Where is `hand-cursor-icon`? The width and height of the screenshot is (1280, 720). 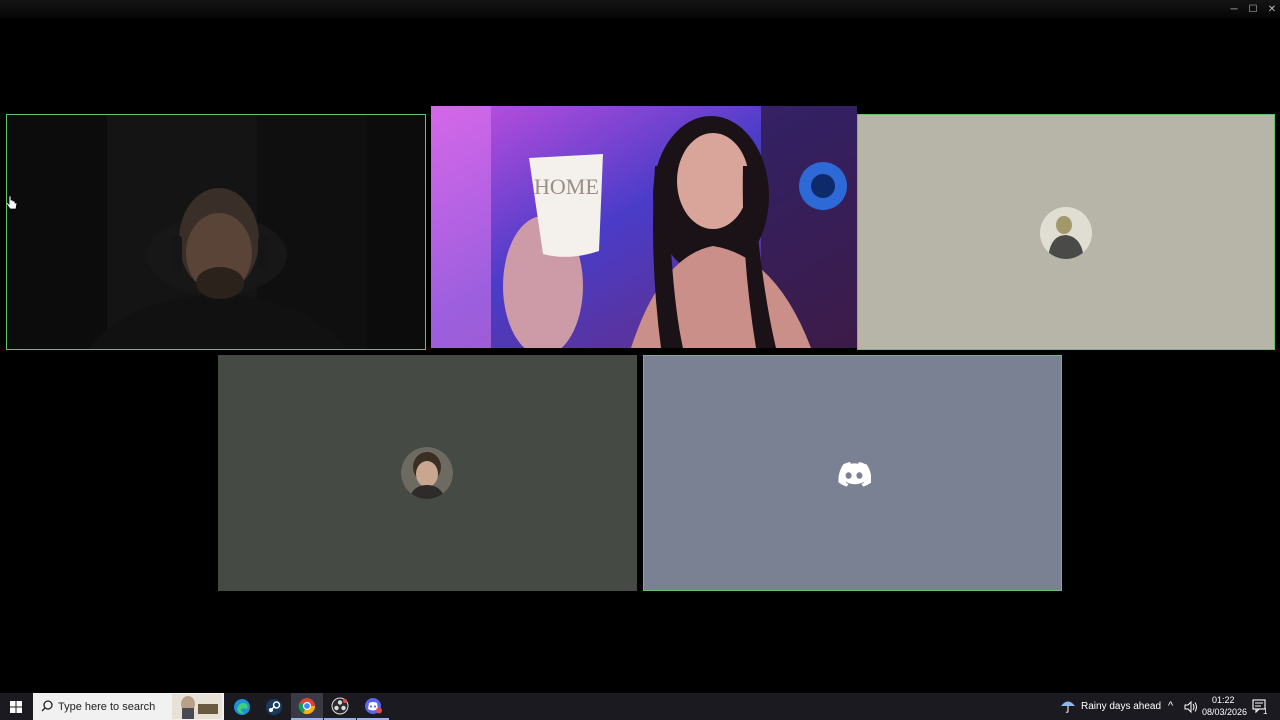
hand-cursor-icon is located at coordinates (13, 203).